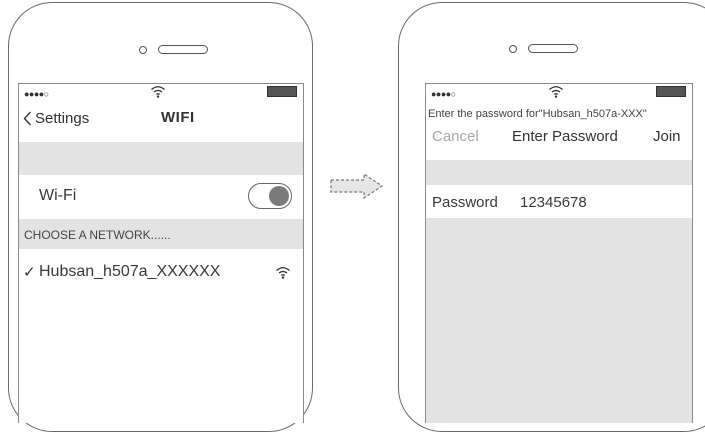 The height and width of the screenshot is (432, 705). What do you see at coordinates (565, 136) in the screenshot?
I see `page-title: Enter Password` at bounding box center [565, 136].